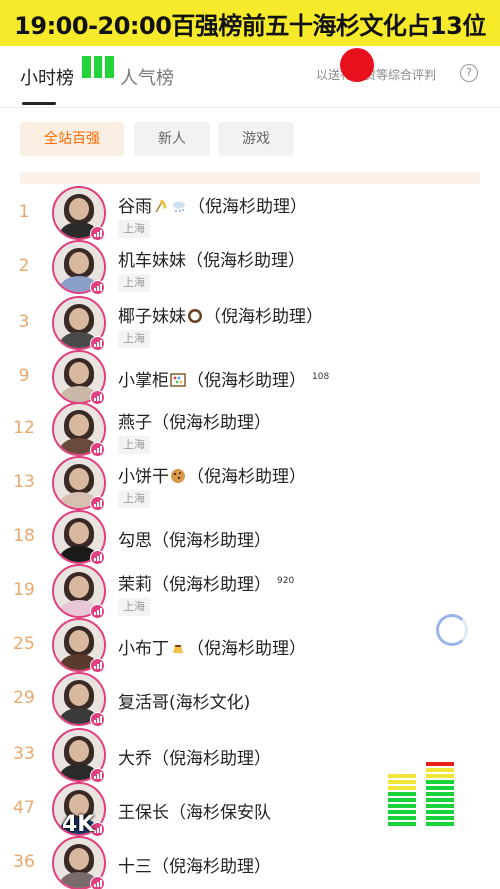 The image size is (500, 889). Describe the element at coordinates (24, 536) in the screenshot. I see `rank-number: 18` at that location.